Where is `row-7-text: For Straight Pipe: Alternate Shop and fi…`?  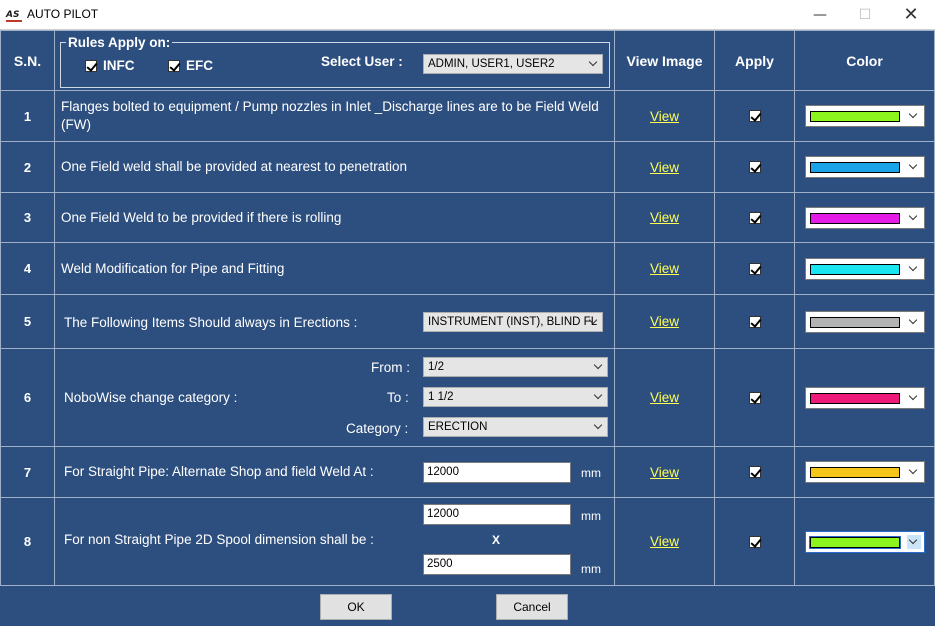 row-7-text: For Straight Pipe: Alternate Shop and fi… is located at coordinates (219, 471).